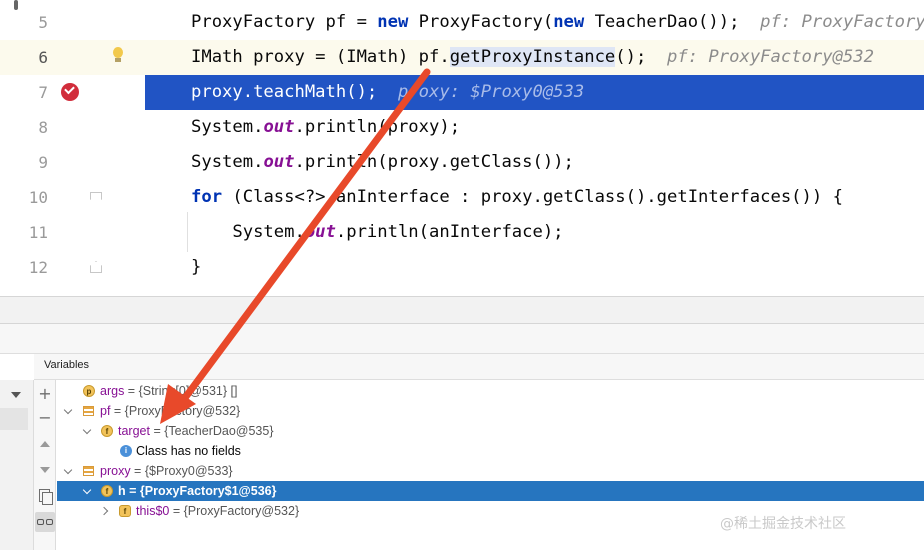 Image resolution: width=924 pixels, height=550 pixels. I want to click on line-number: 9, so click(43, 162).